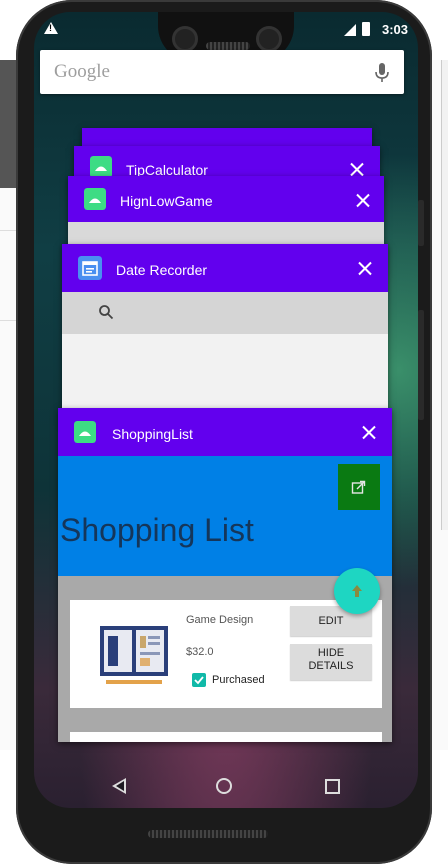  I want to click on card-title: Date Recorder, so click(162, 270).